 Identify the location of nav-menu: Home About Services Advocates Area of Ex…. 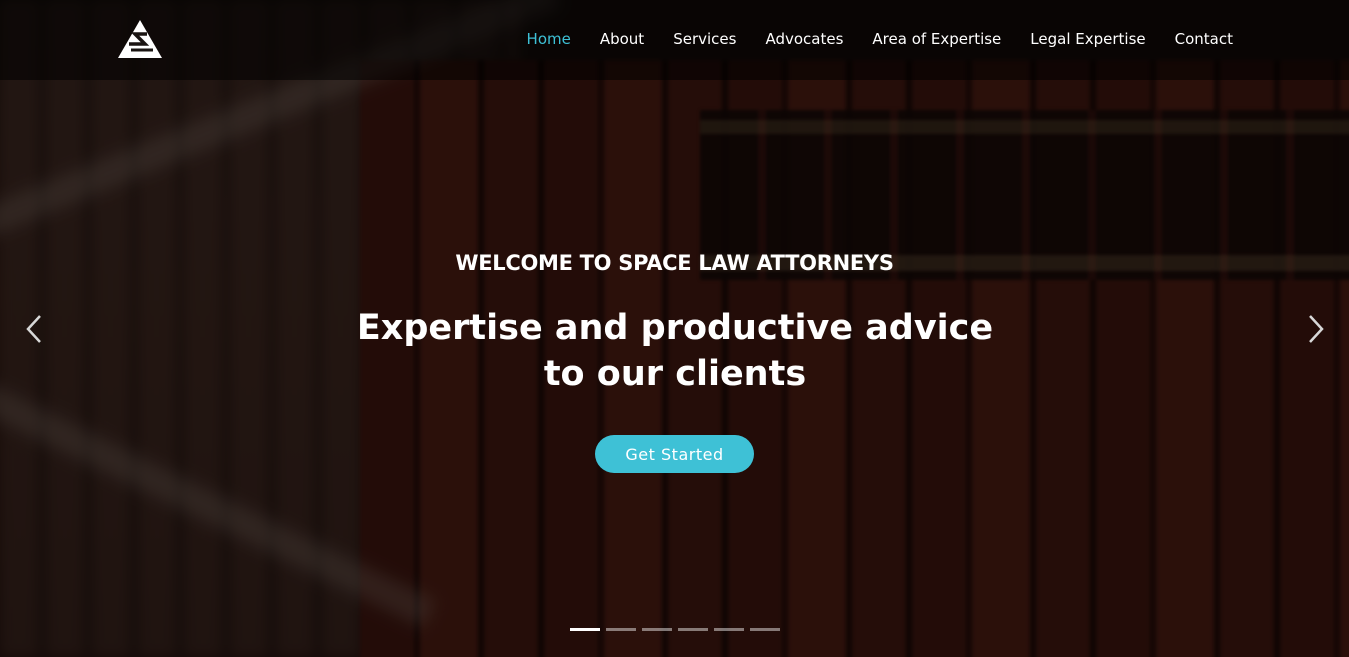
(865, 39).